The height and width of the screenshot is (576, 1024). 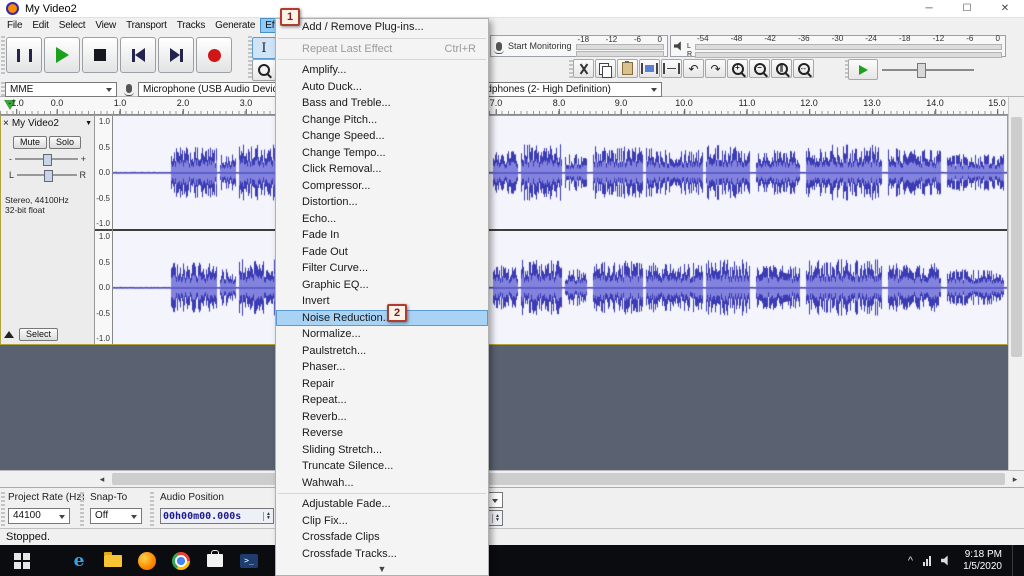 What do you see at coordinates (147, 560) in the screenshot?
I see `taskbar-firefox` at bounding box center [147, 560].